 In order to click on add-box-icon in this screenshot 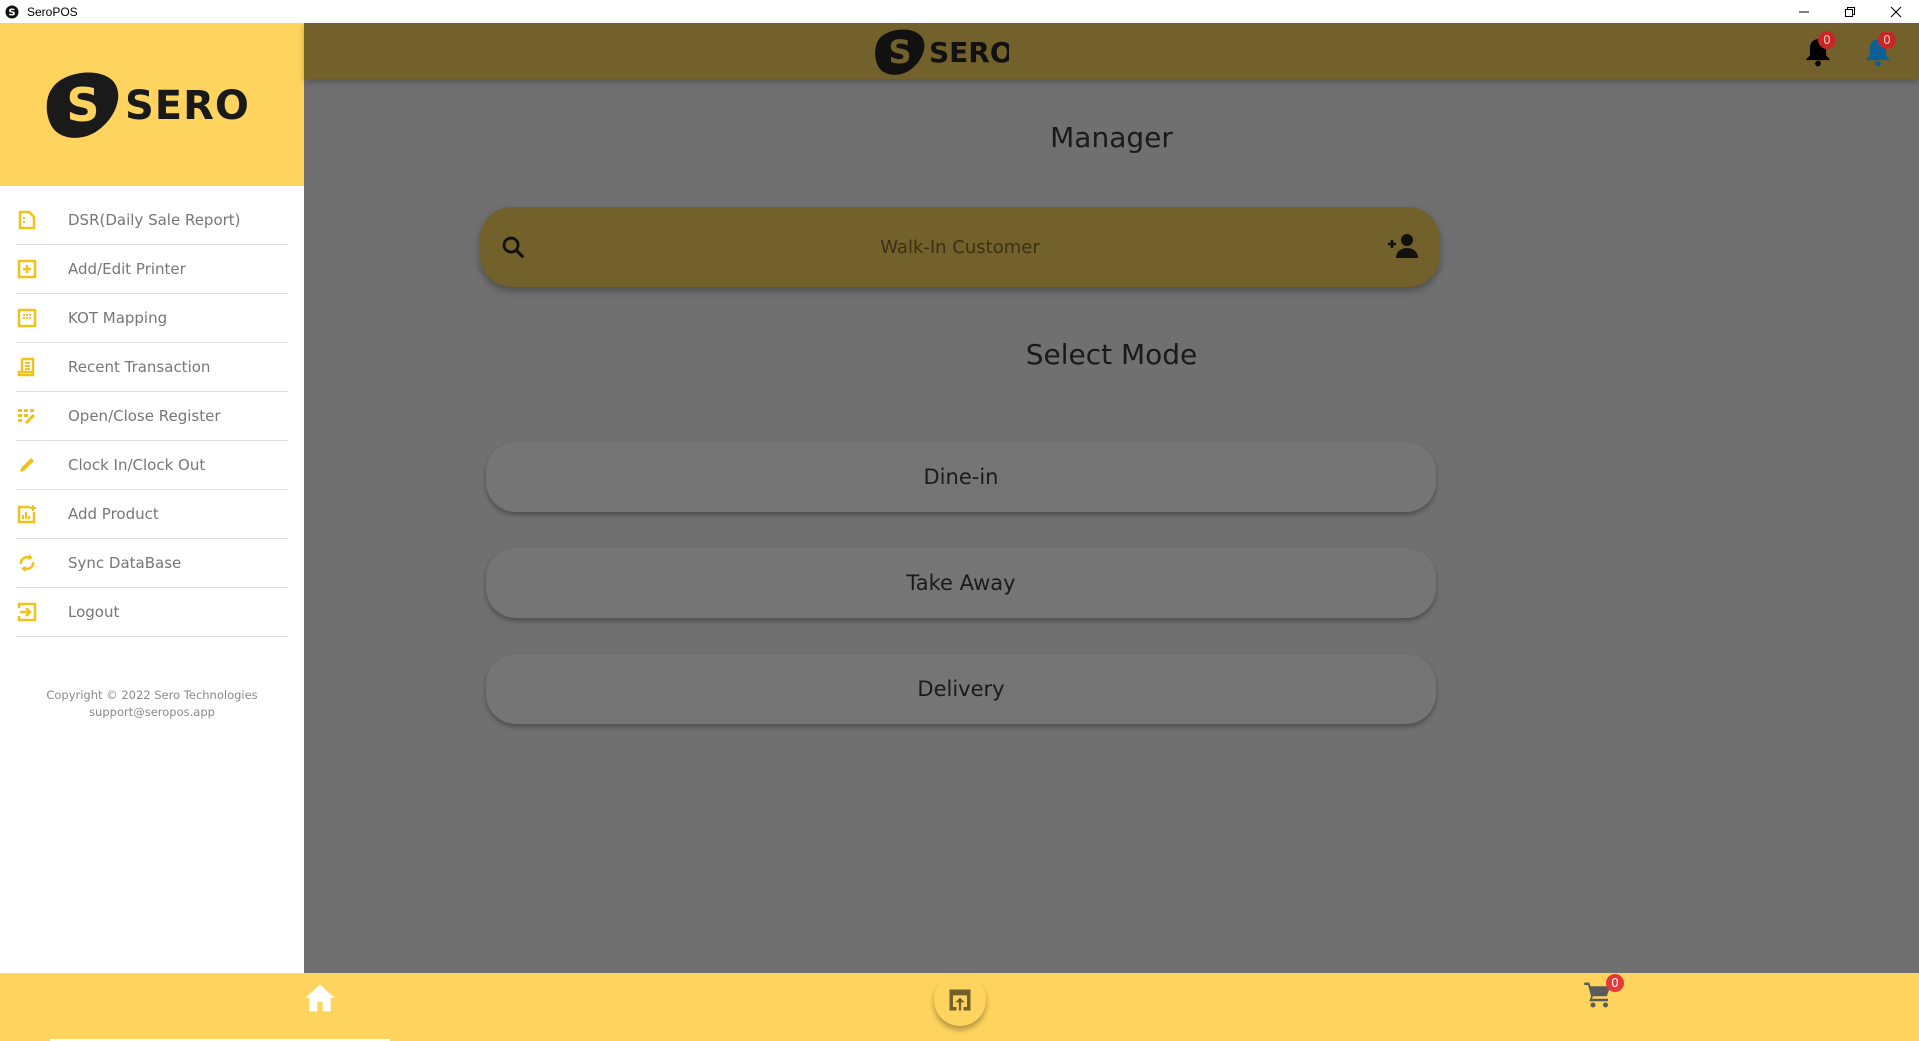, I will do `click(27, 269)`.